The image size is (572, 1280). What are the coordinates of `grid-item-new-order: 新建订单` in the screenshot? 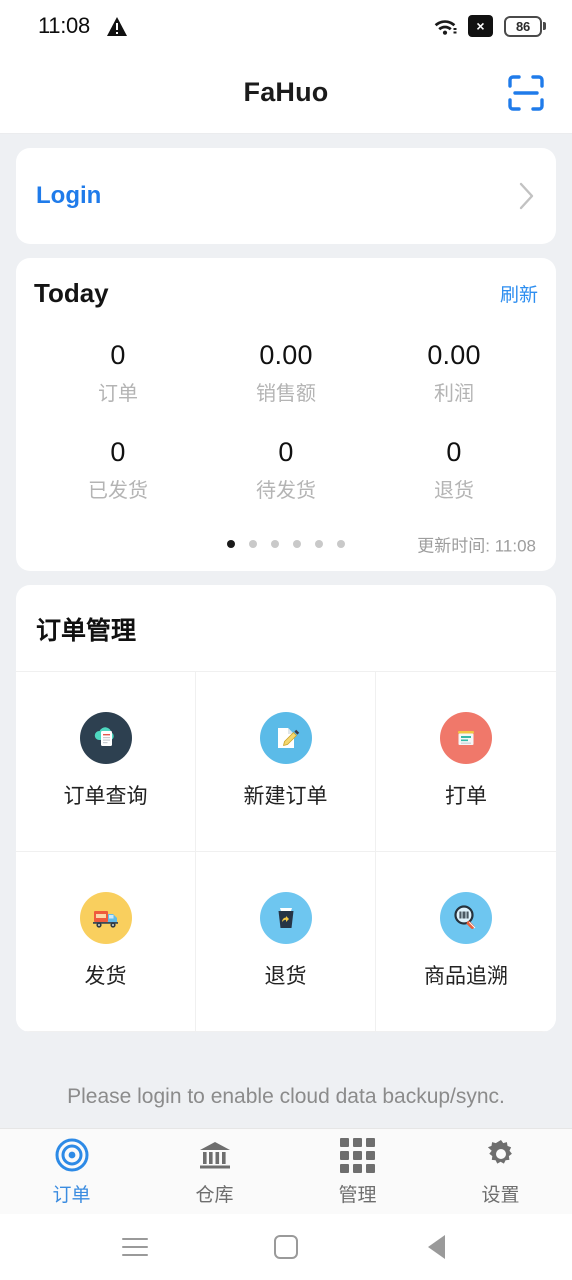 It's located at (286, 761).